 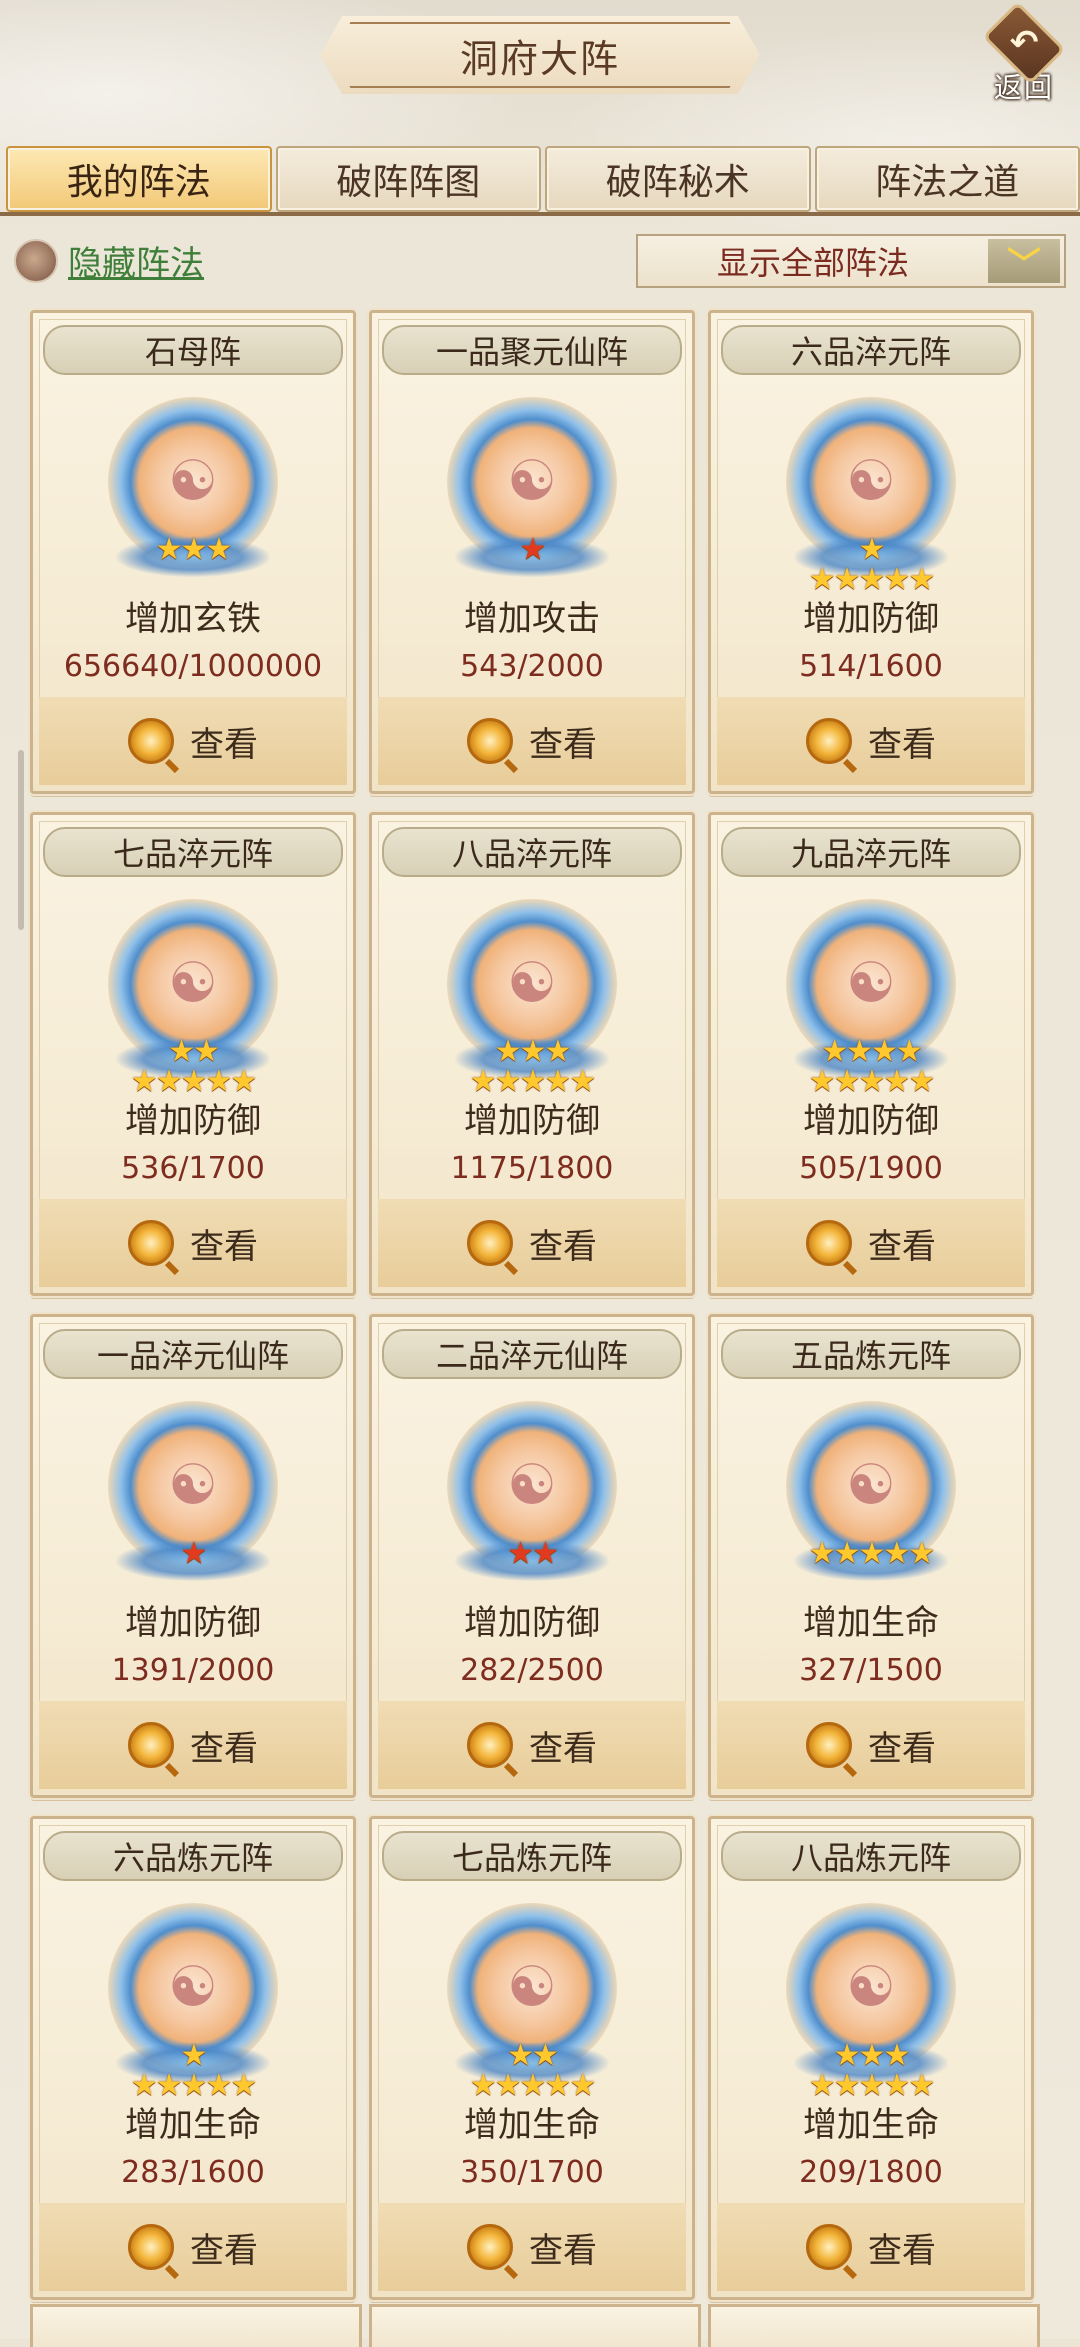 What do you see at coordinates (851, 261) in the screenshot?
I see `formation-filter-dropdown: 显示全部阵法 ﹀` at bounding box center [851, 261].